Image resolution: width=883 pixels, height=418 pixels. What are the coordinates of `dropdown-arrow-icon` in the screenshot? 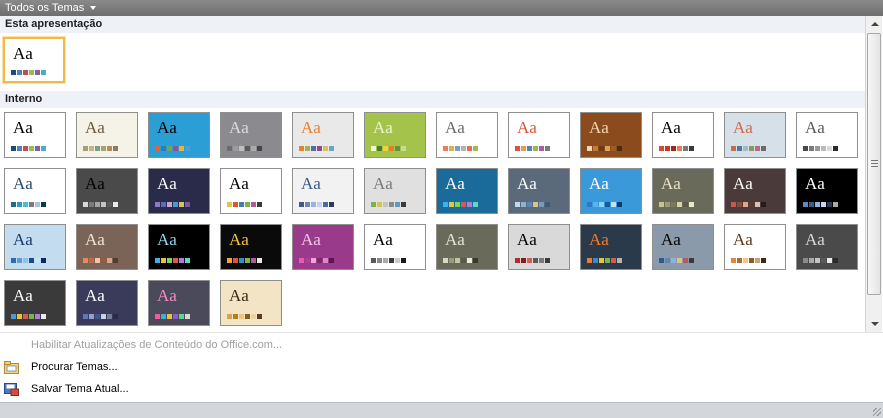 It's located at (93, 8).